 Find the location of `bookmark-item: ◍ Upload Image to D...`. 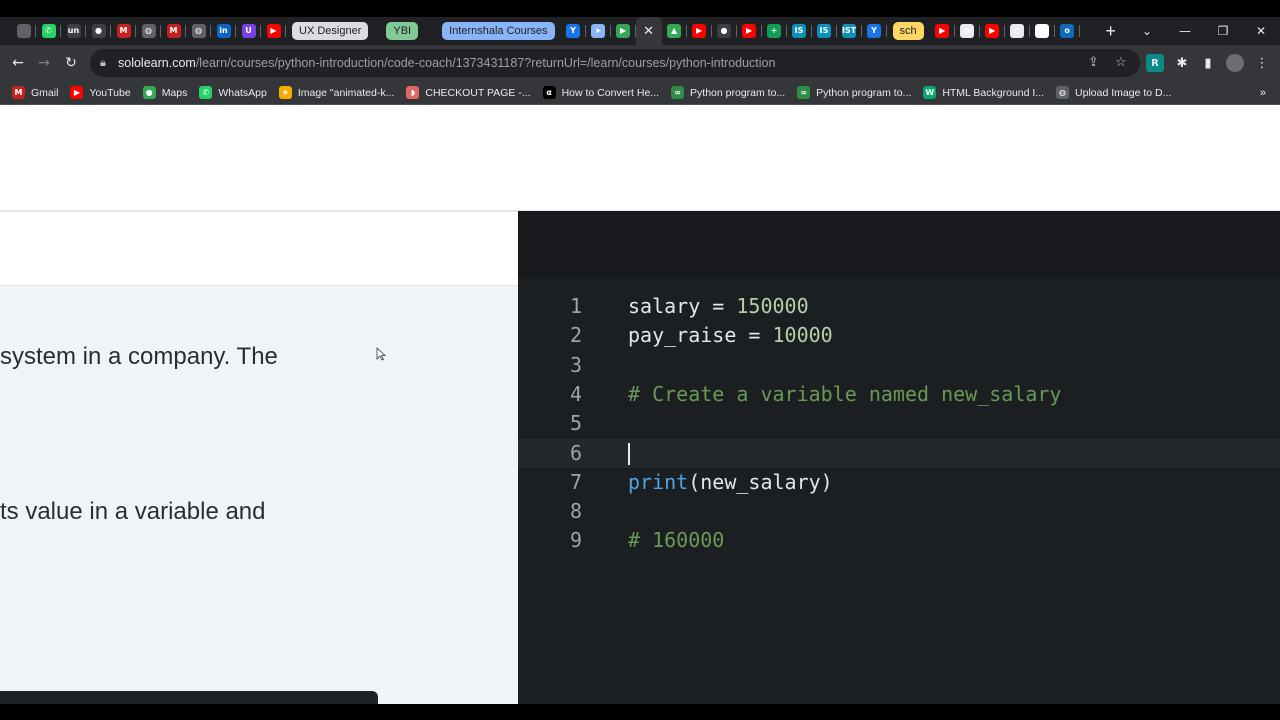

bookmark-item: ◍ Upload Image to D... is located at coordinates (1113, 92).